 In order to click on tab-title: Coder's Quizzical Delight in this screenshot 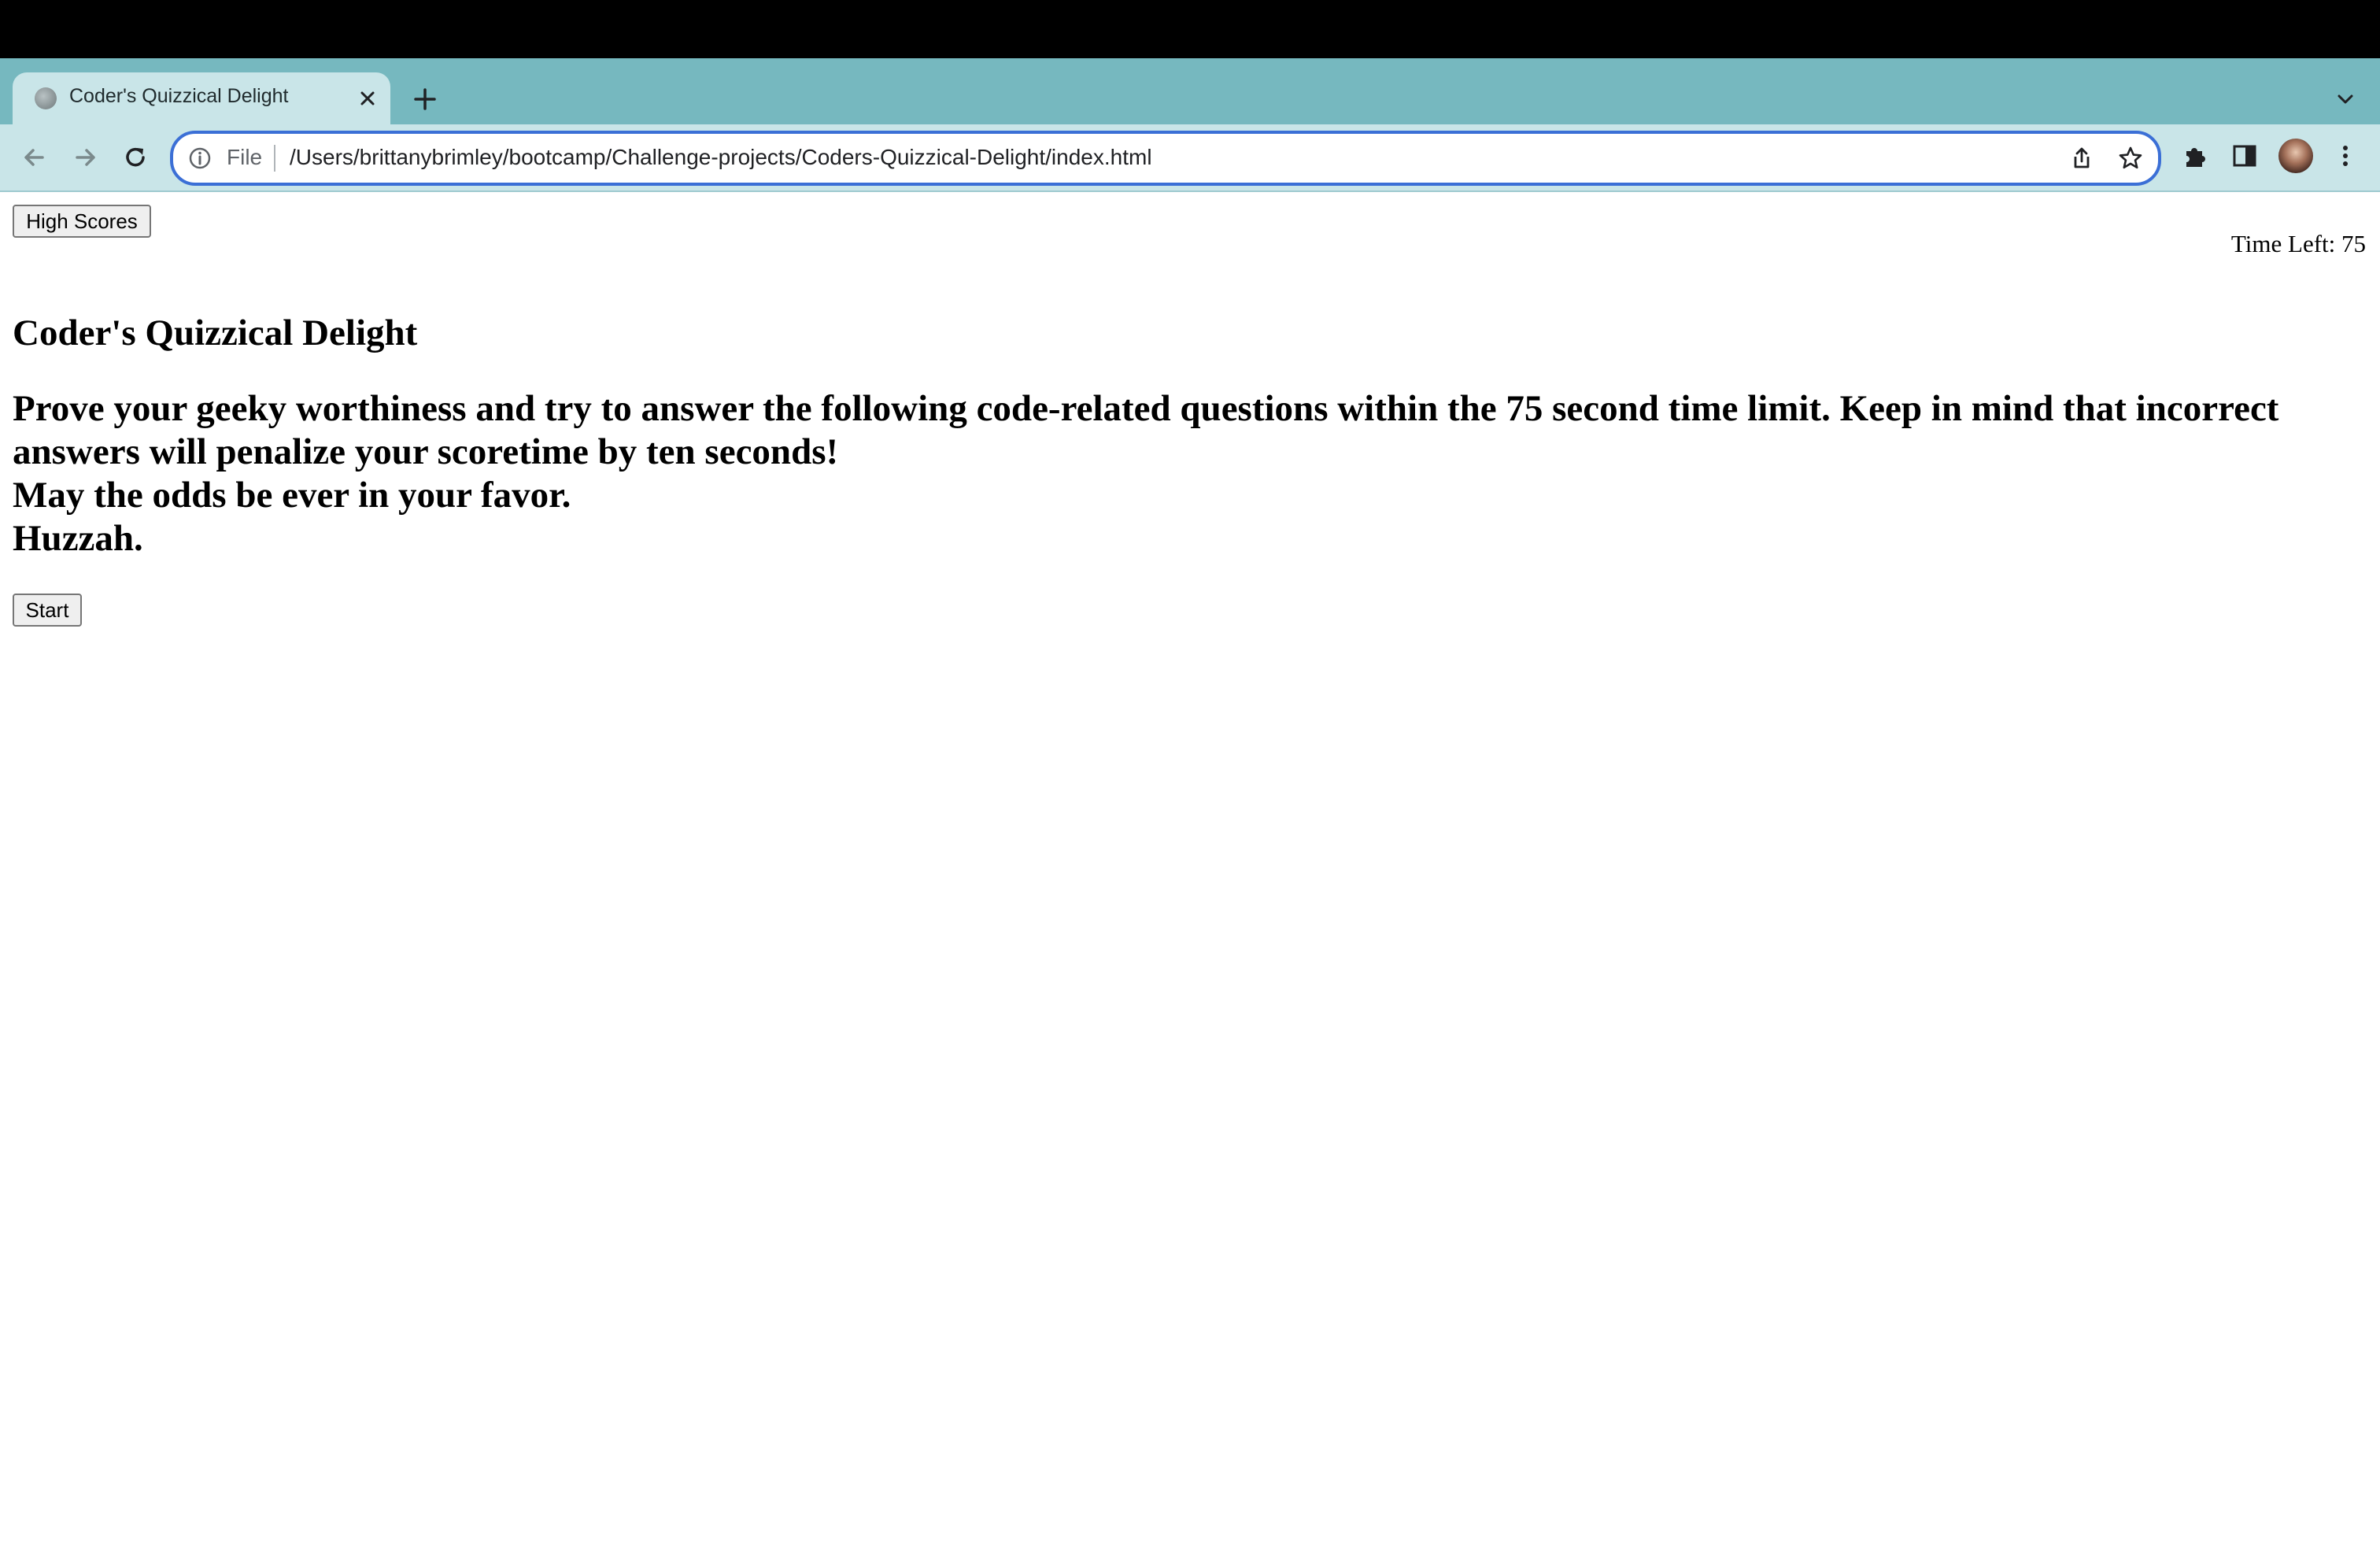, I will do `click(179, 96)`.